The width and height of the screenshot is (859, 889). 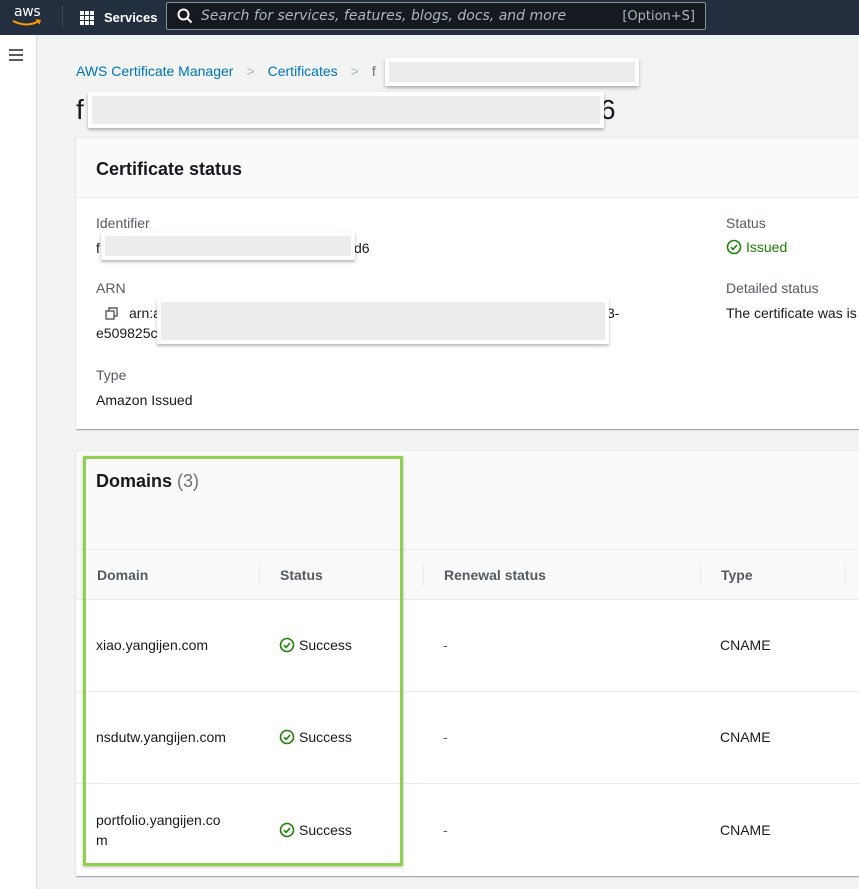 What do you see at coordinates (467, 830) in the screenshot?
I see `table-row: portfolio.yangijen.co m Success - CNAME` at bounding box center [467, 830].